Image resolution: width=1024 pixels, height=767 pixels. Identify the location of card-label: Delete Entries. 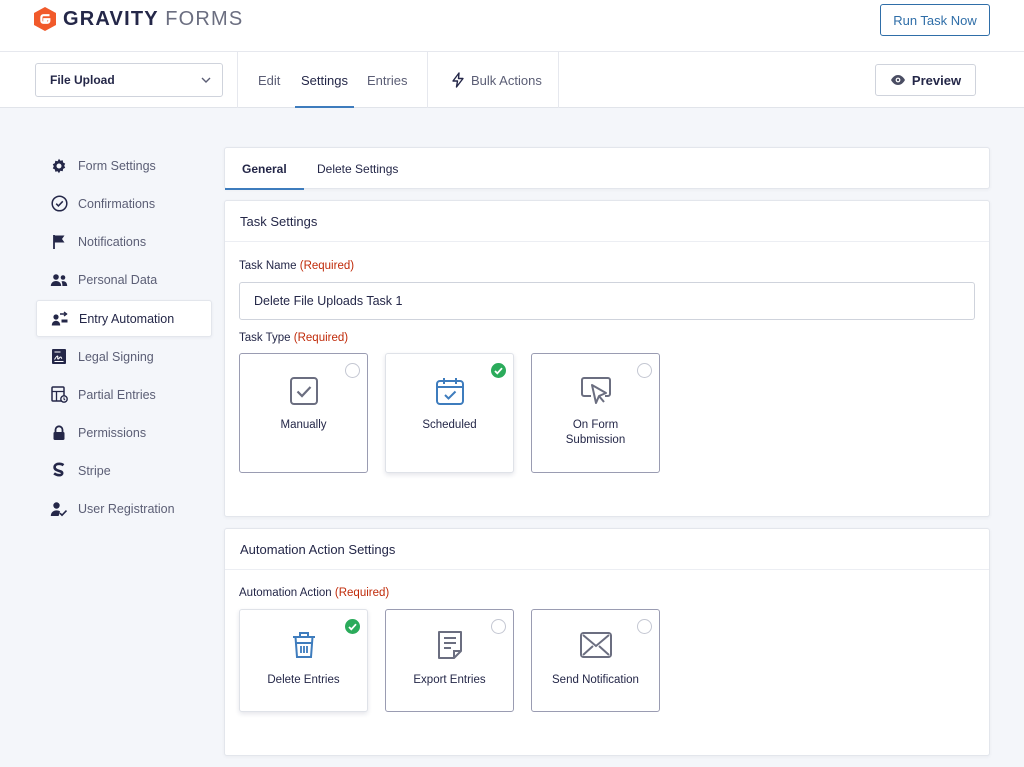
(303, 680).